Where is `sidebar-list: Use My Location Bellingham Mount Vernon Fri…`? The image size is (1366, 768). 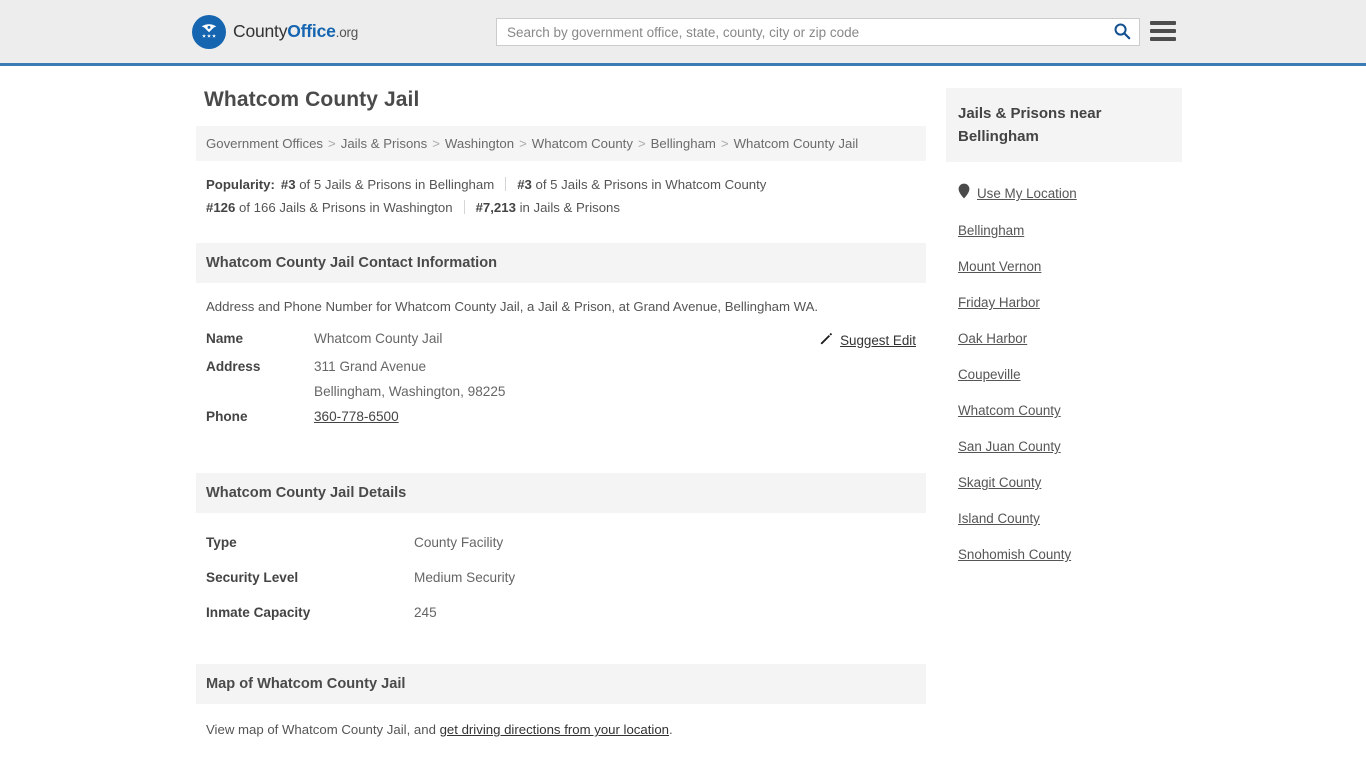 sidebar-list: Use My Location Bellingham Mount Vernon Fri… is located at coordinates (1064, 367).